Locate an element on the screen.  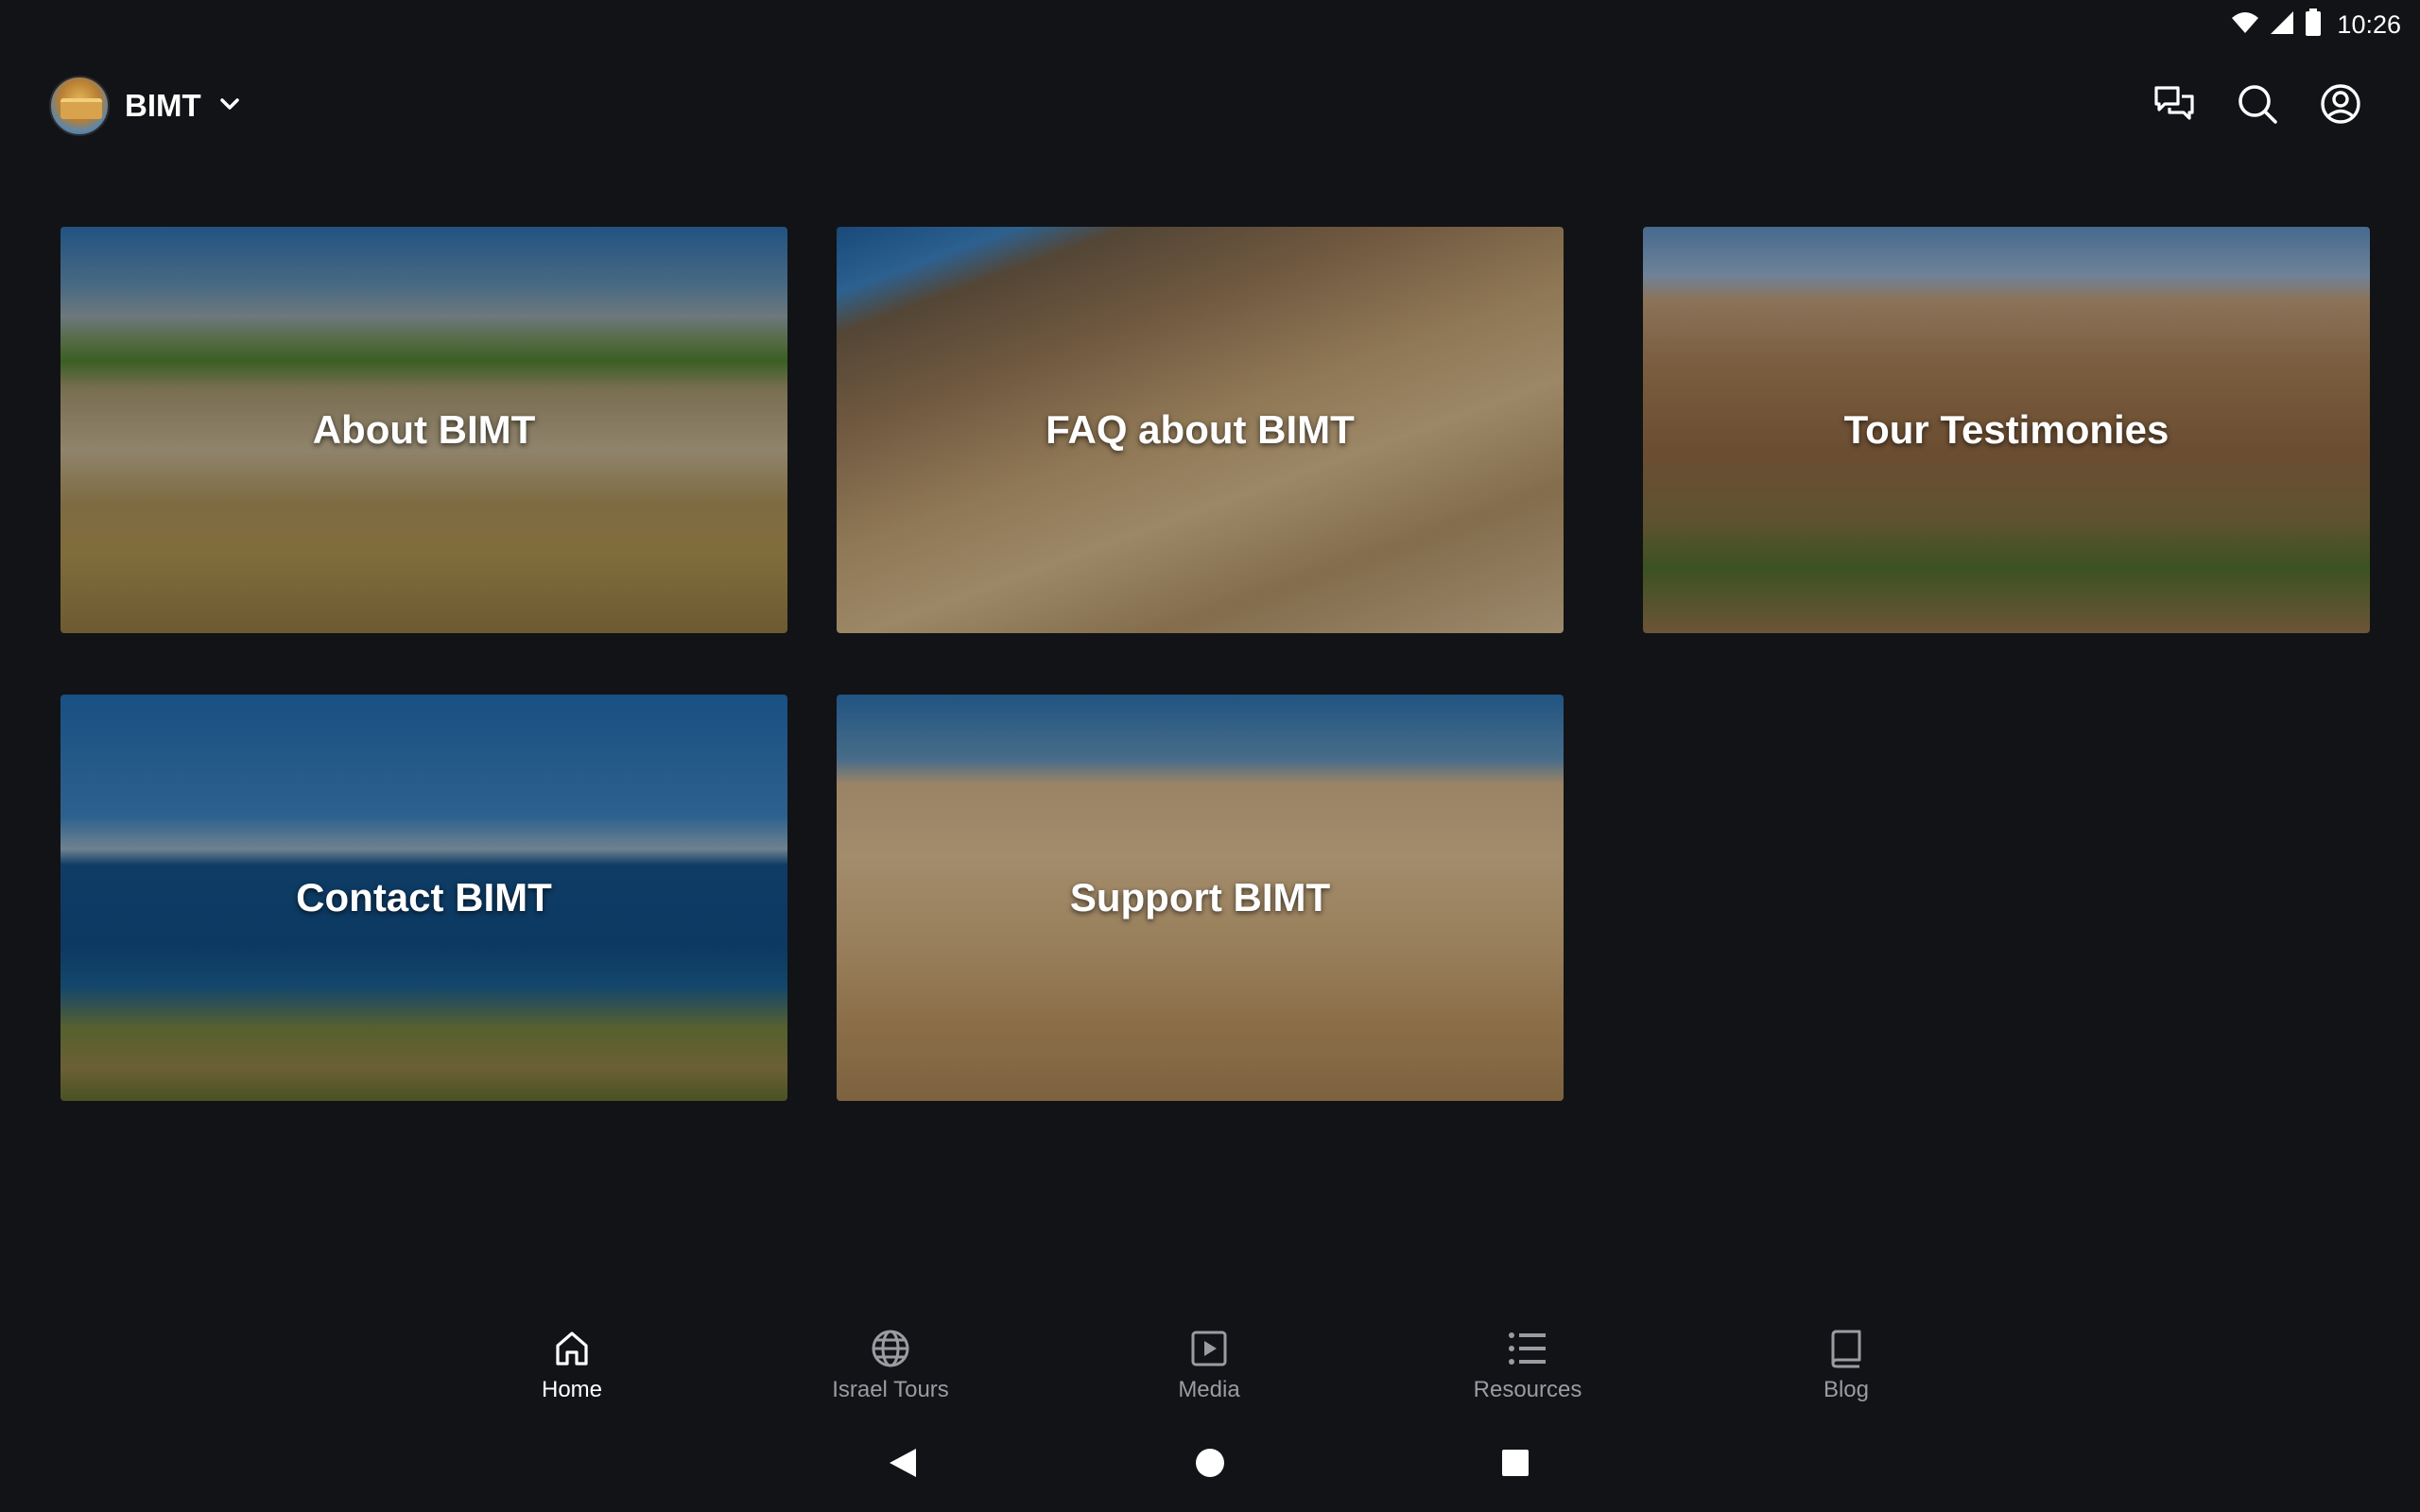
account-button is located at coordinates (2340, 106).